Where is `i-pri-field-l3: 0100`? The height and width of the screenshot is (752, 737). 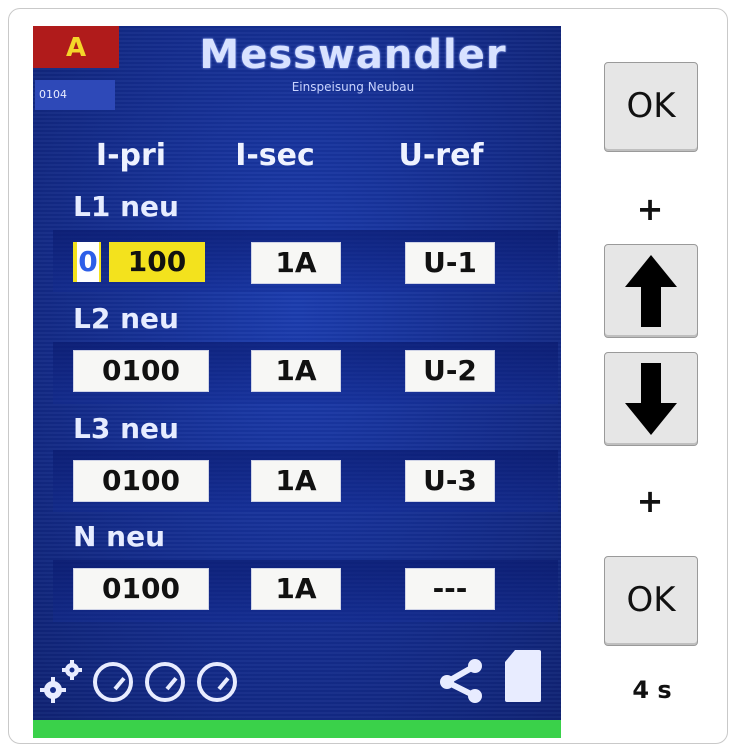
i-pri-field-l3: 0100 is located at coordinates (141, 481).